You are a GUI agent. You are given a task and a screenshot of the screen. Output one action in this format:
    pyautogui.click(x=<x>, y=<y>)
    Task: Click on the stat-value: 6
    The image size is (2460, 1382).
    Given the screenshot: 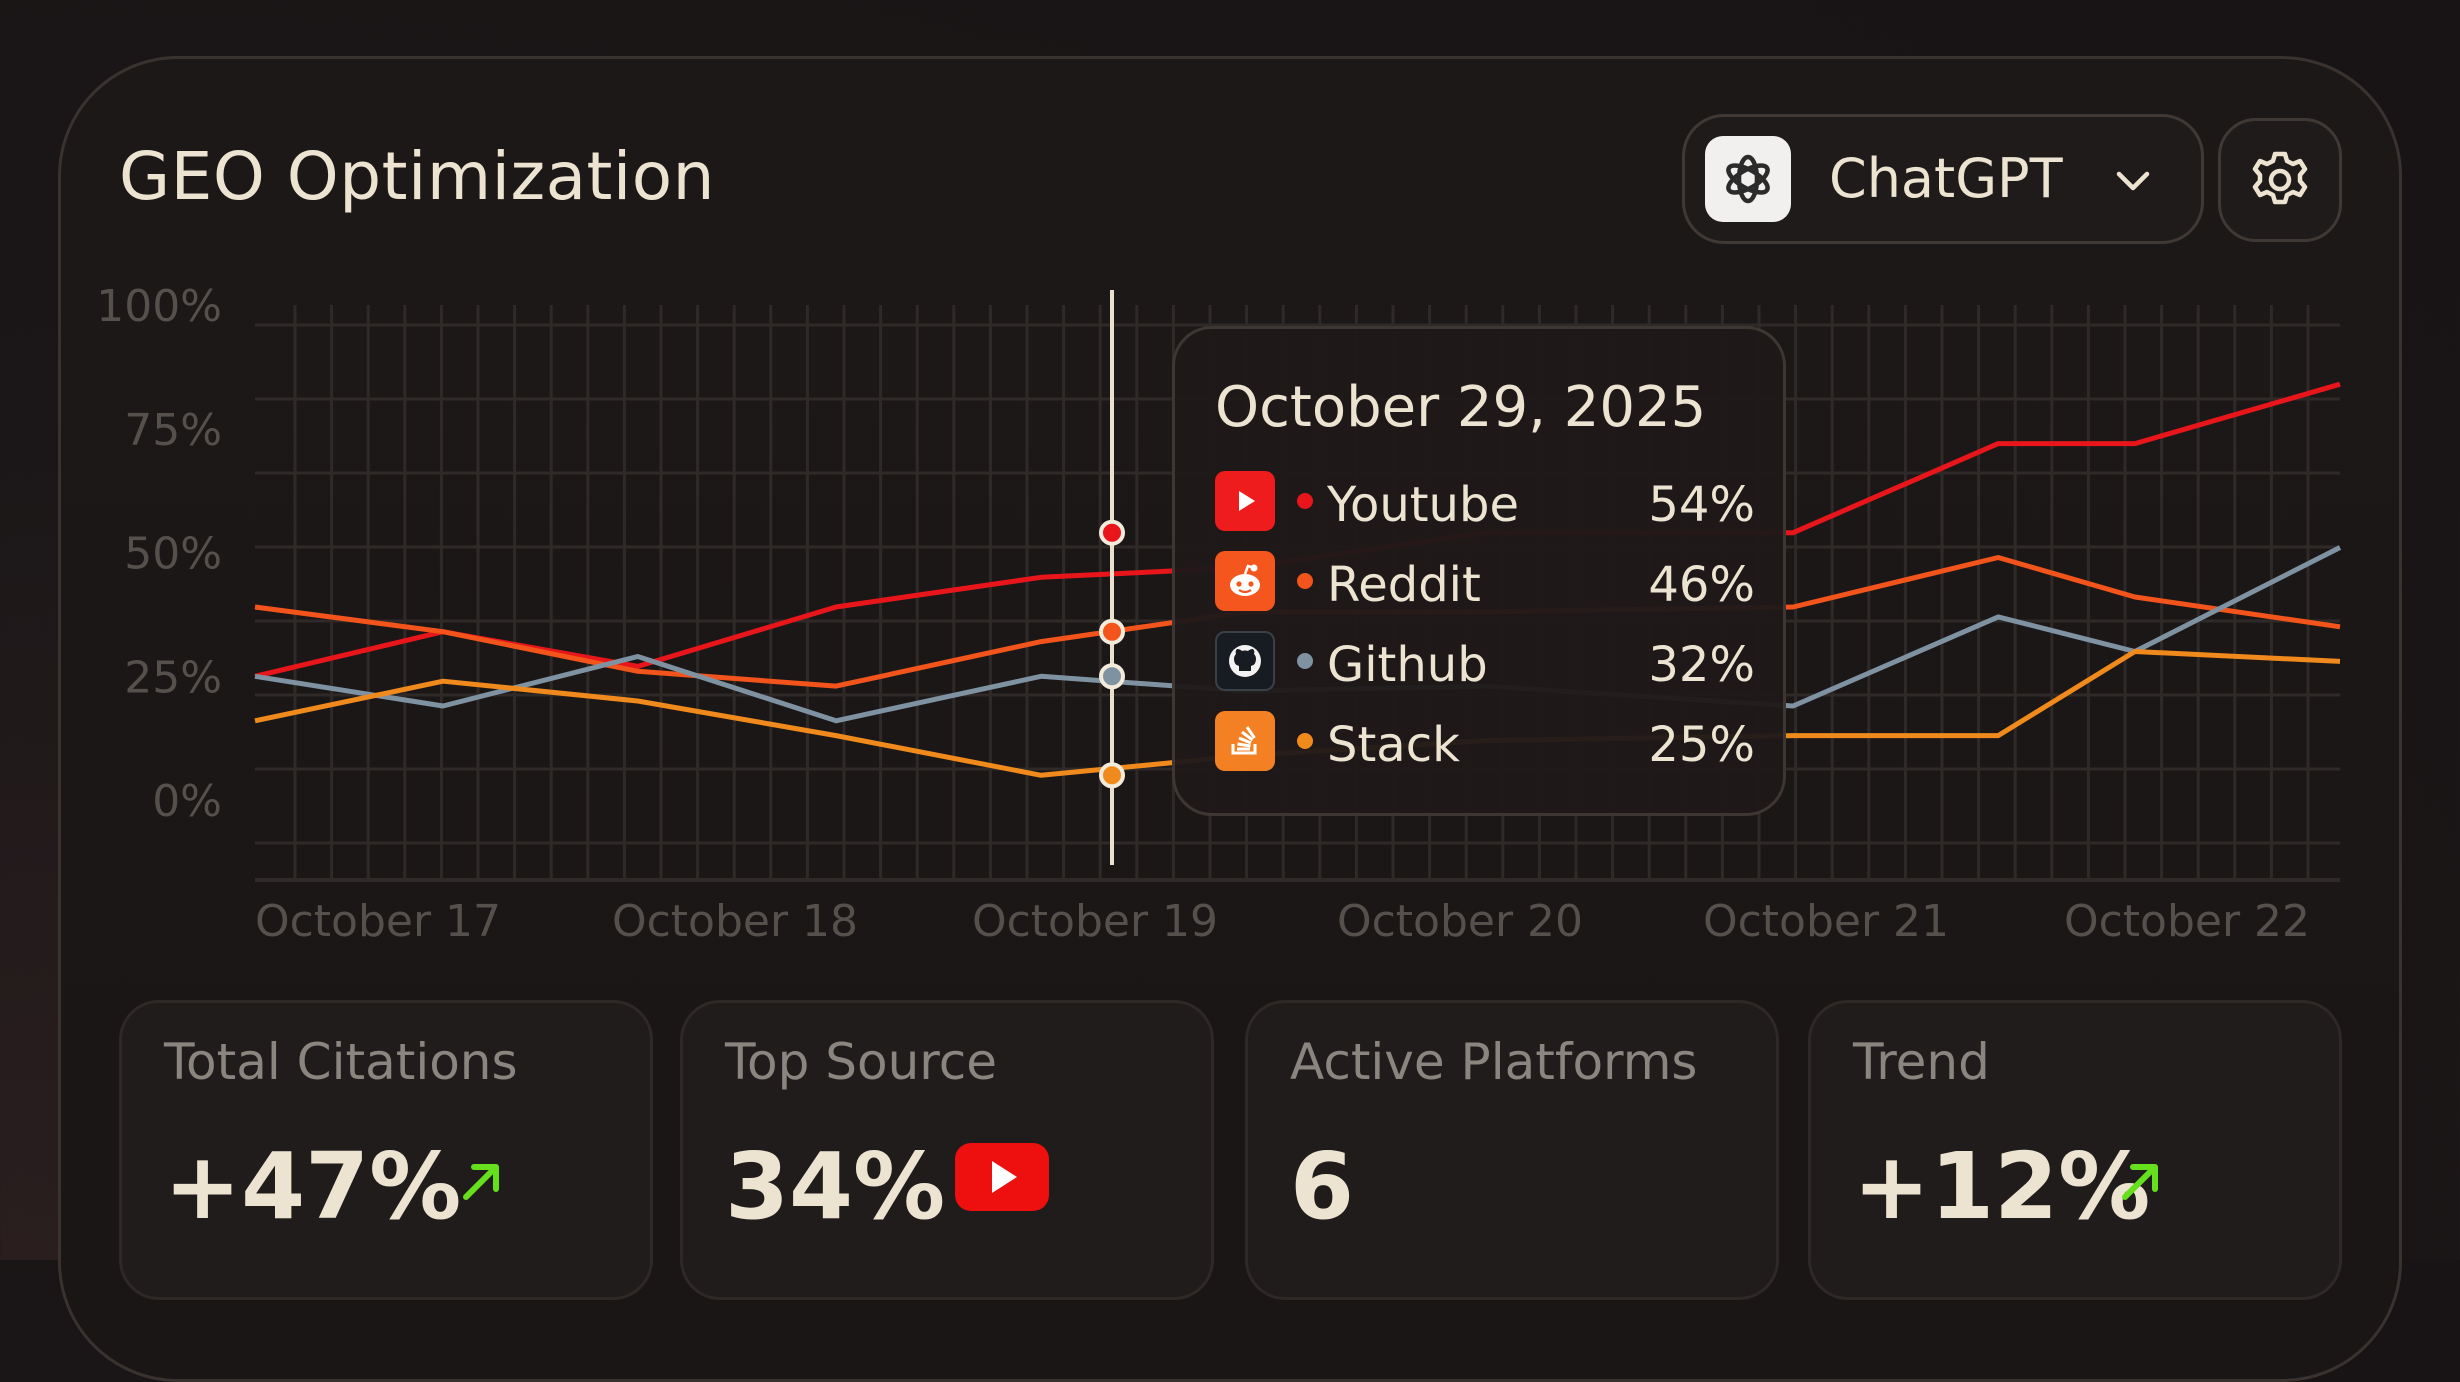 What is the action you would take?
    pyautogui.click(x=1322, y=1186)
    